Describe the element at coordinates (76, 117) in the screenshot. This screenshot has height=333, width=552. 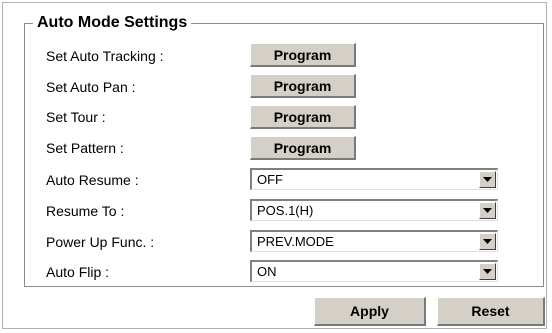
I see `set-tour-label: Set Tour :` at that location.